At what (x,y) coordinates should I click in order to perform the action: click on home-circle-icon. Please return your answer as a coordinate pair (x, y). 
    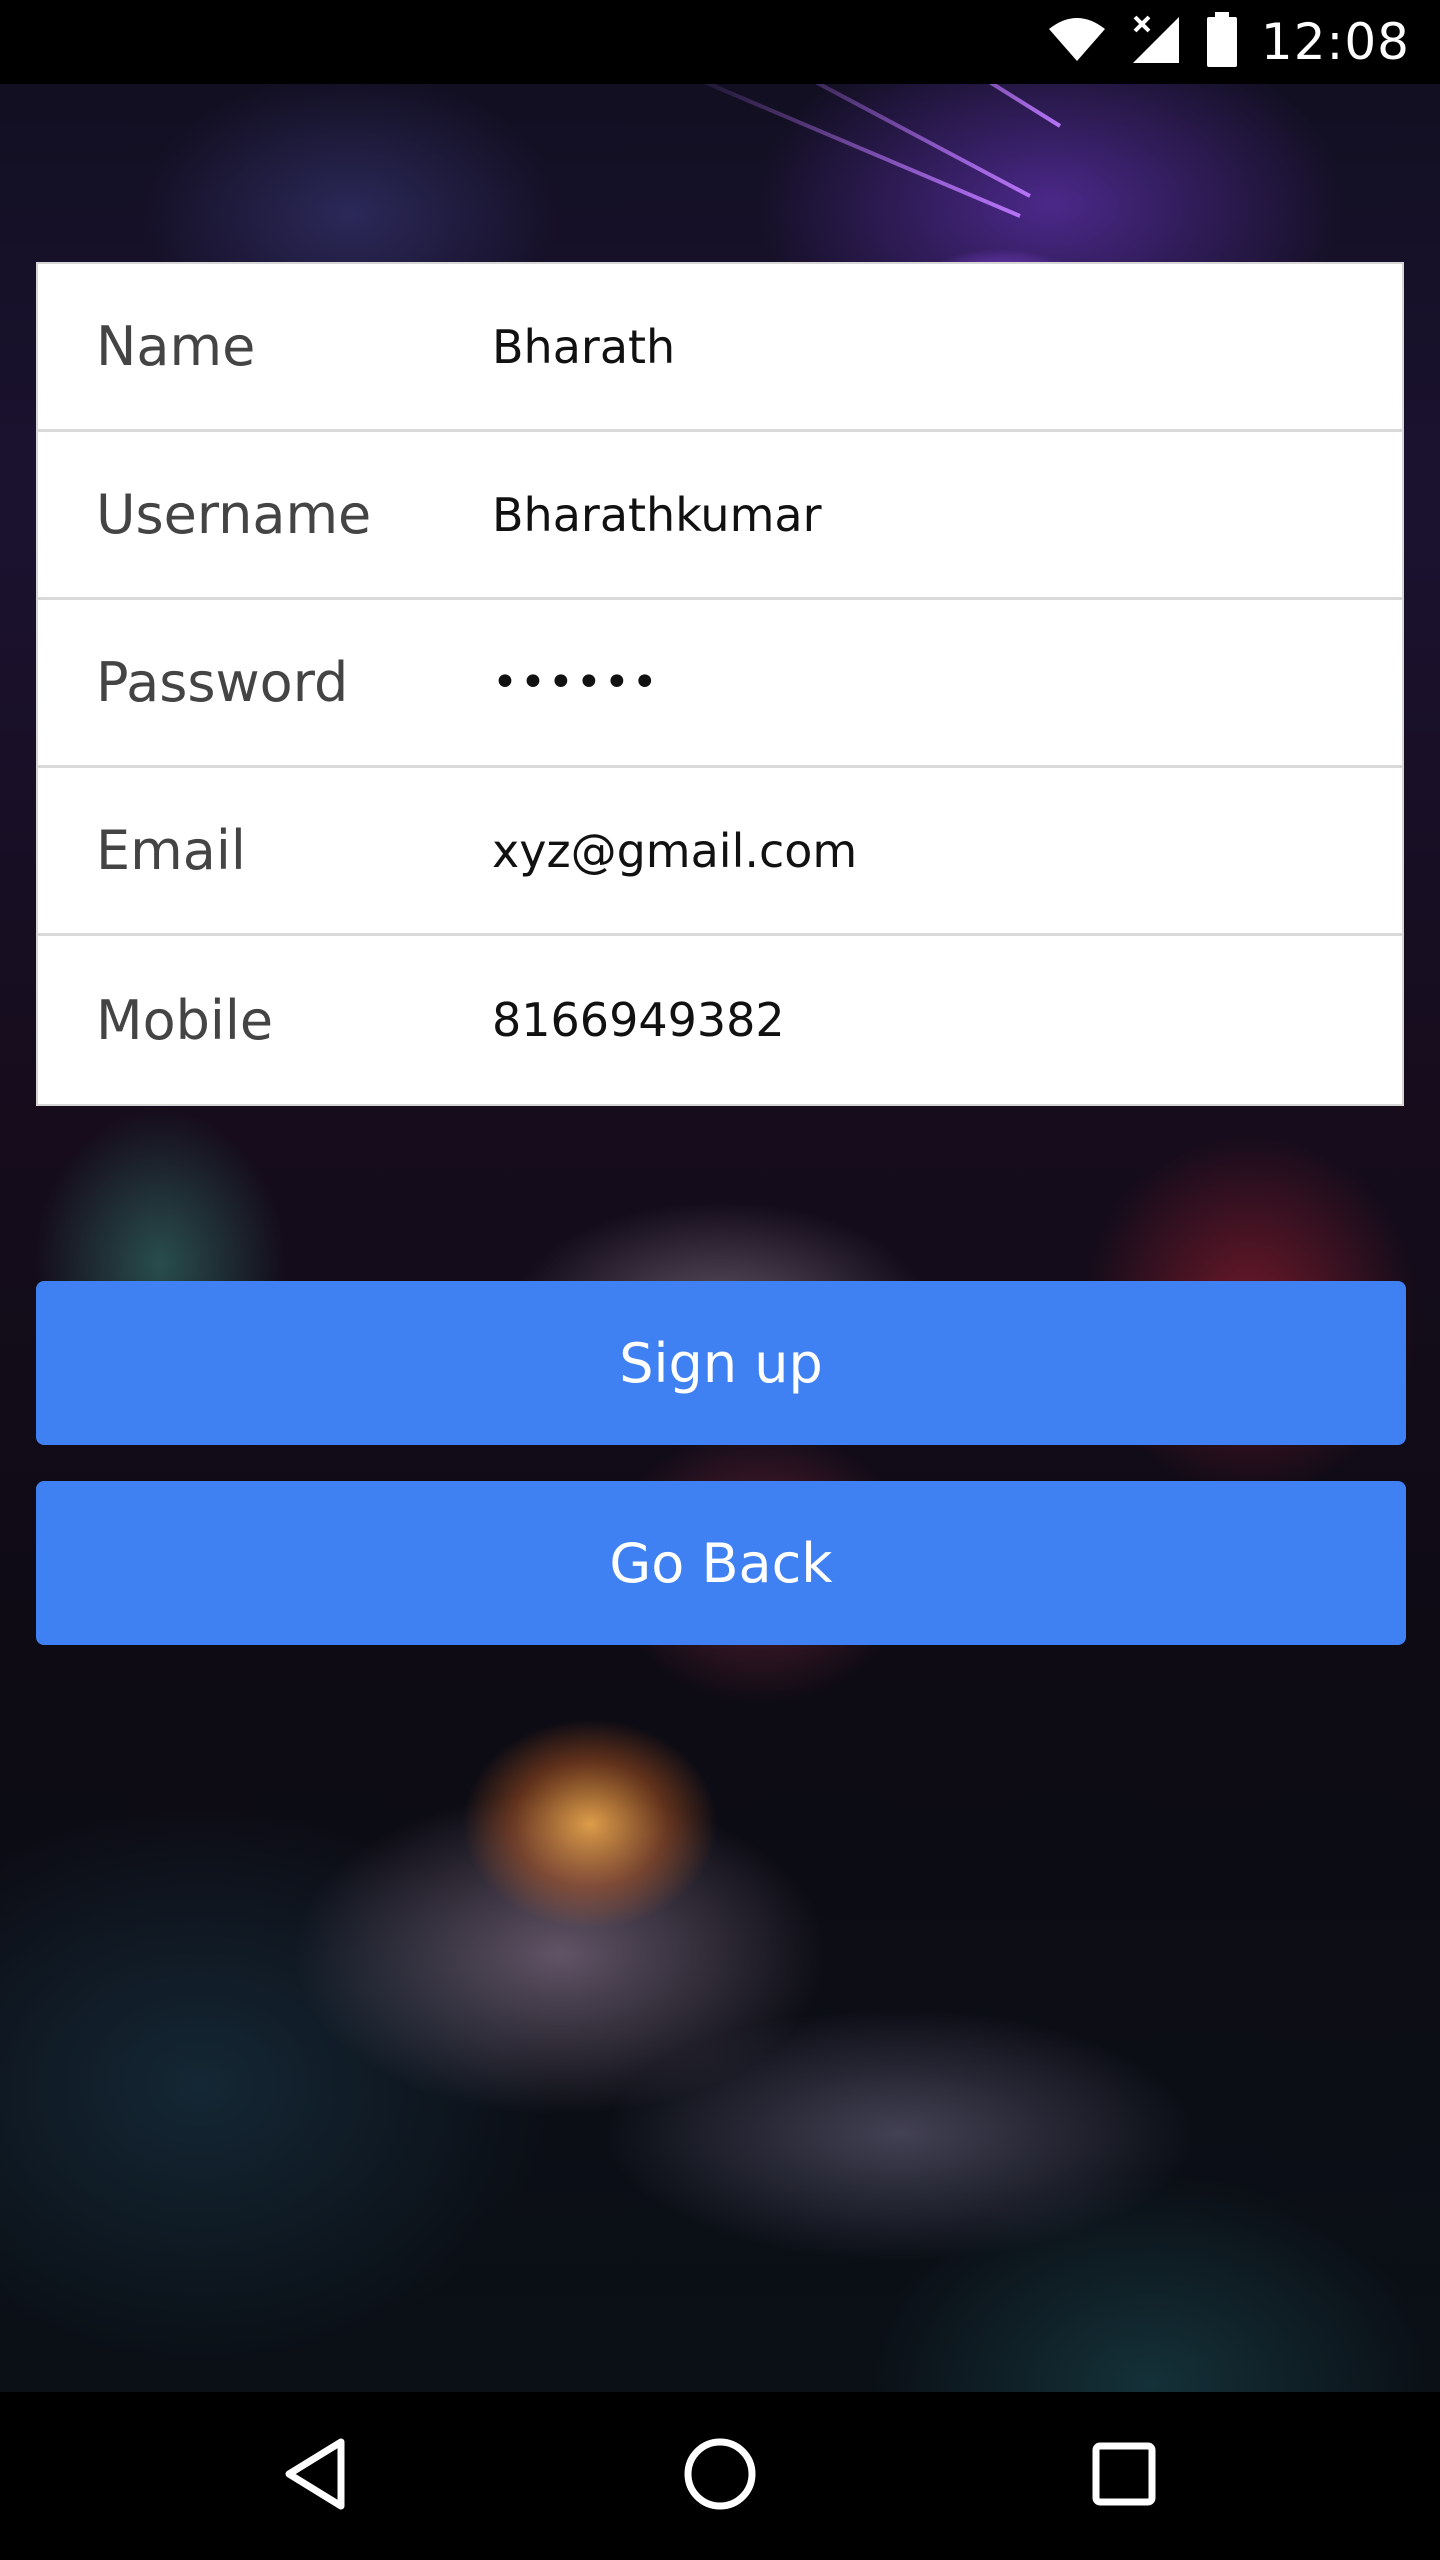
    Looking at the image, I should click on (720, 2476).